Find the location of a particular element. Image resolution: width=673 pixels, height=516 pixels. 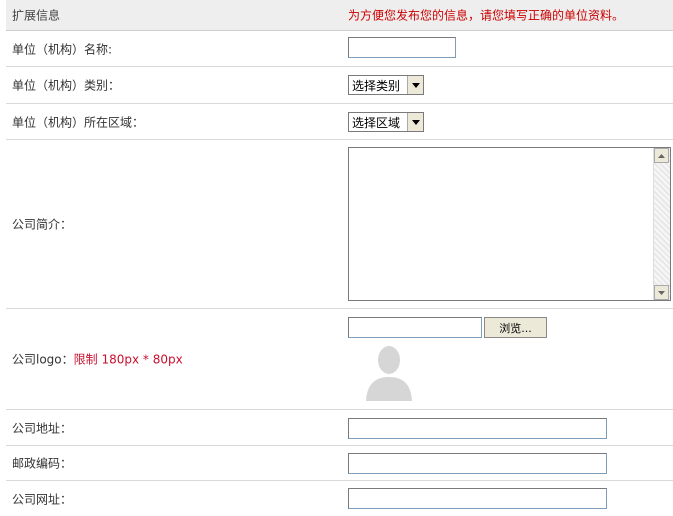

intro-textarea is located at coordinates (509, 224).